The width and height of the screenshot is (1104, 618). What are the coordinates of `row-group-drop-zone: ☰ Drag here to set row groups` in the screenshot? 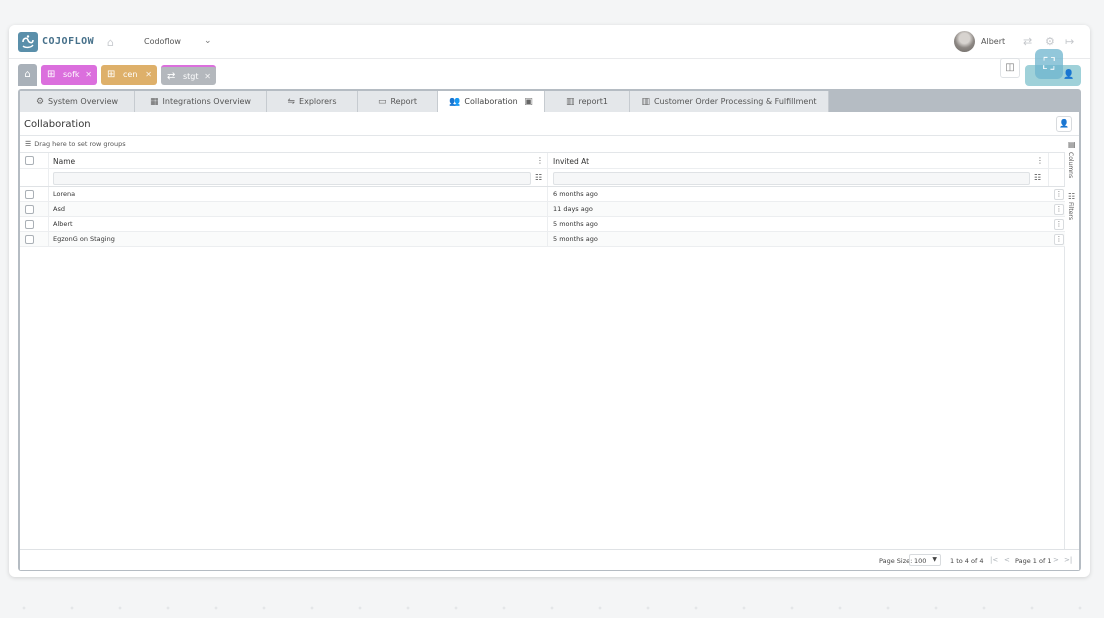 It's located at (75, 144).